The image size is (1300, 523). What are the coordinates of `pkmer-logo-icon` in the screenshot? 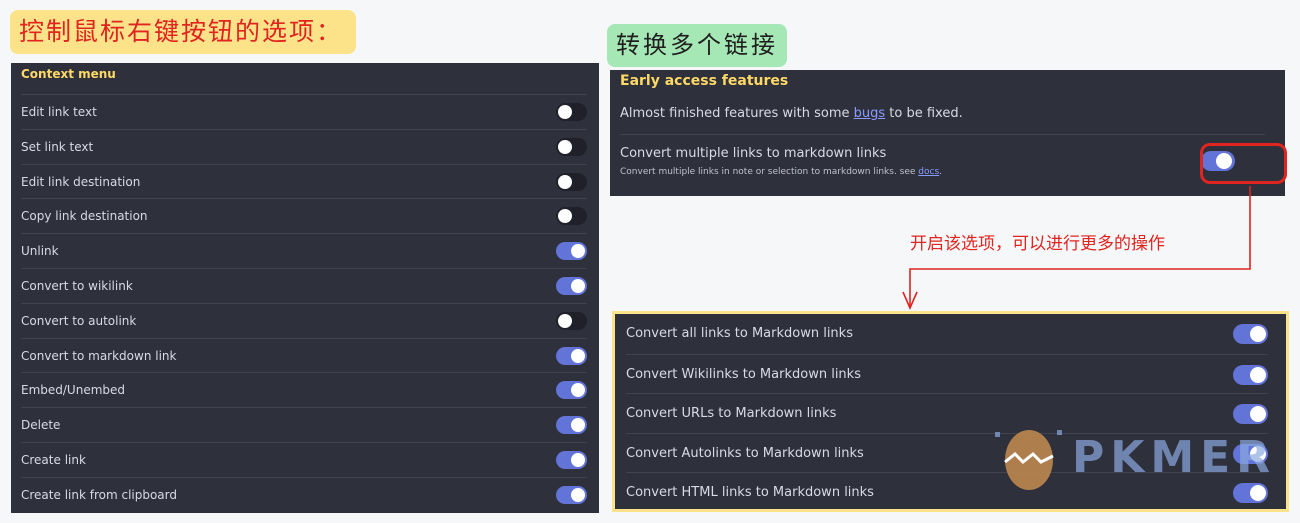 It's located at (1028, 460).